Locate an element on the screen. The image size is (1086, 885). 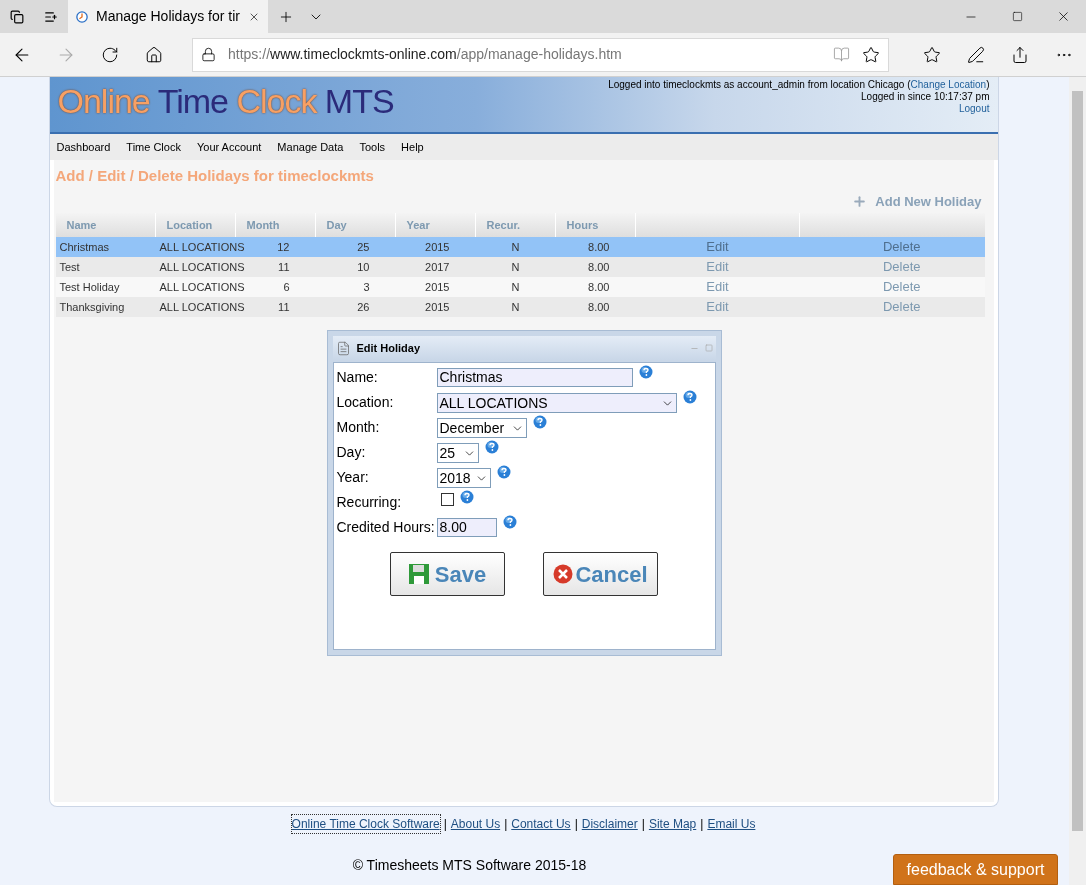
menu-item: Help is located at coordinates (412, 147).